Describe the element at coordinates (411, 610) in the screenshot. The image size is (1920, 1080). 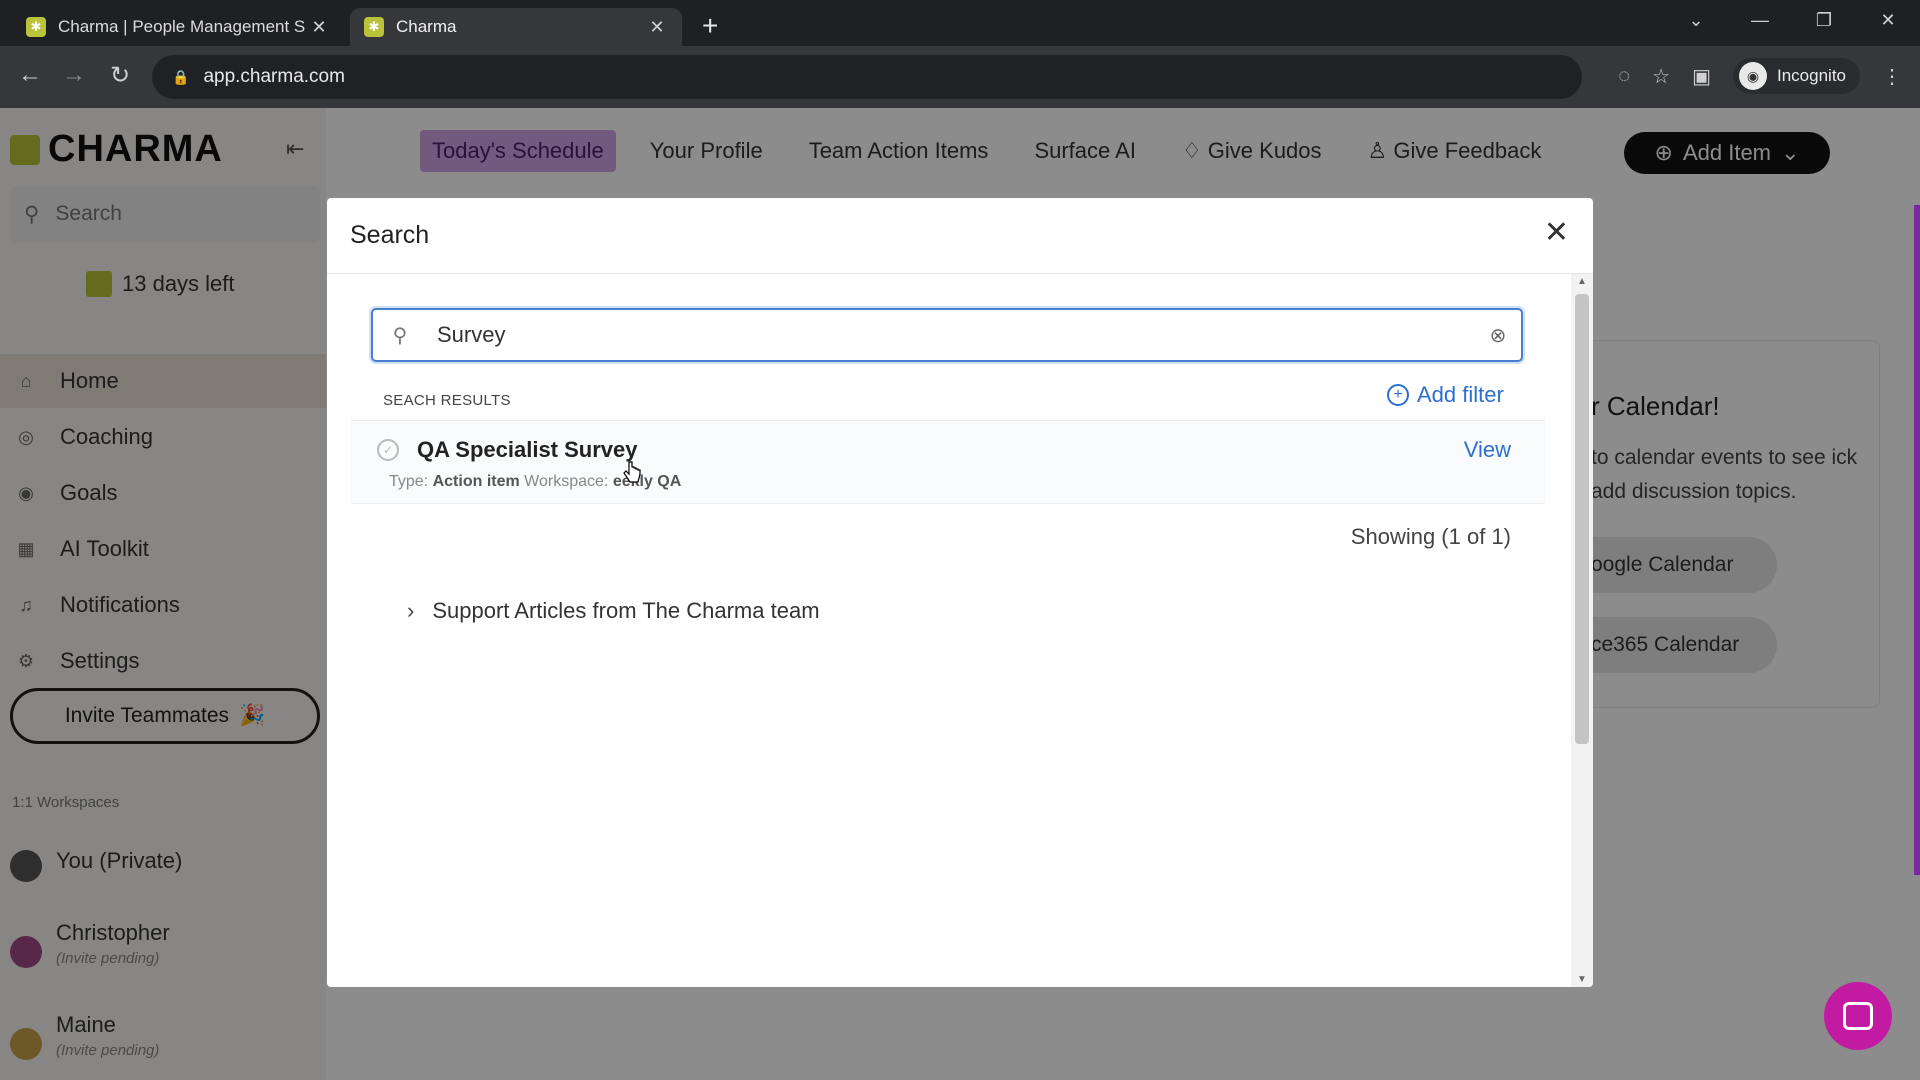
I see `chevron-right-icon: ›` at that location.